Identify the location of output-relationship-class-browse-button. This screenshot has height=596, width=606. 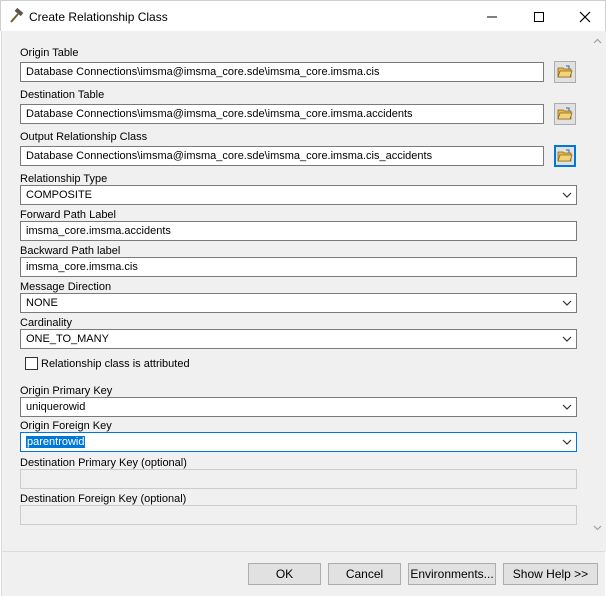
(565, 156).